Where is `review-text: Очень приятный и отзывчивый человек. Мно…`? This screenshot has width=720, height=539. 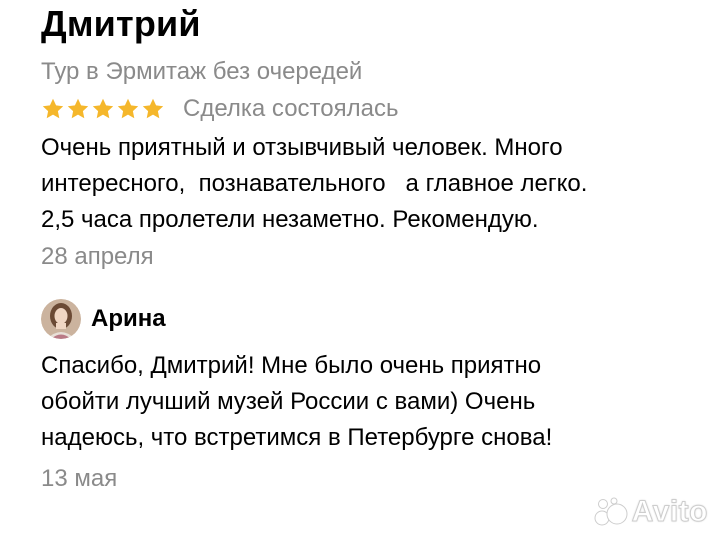 review-text: Очень приятный и отзывчивый человек. Мно… is located at coordinates (314, 183).